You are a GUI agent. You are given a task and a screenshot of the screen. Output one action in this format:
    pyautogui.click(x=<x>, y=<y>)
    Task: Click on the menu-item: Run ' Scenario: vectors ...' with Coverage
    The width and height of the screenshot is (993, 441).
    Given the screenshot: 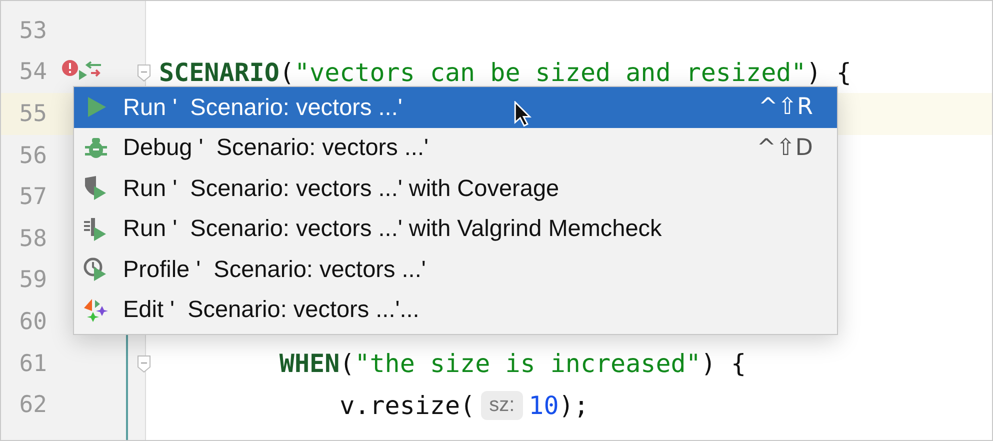 What is the action you would take?
    pyautogui.click(x=455, y=188)
    